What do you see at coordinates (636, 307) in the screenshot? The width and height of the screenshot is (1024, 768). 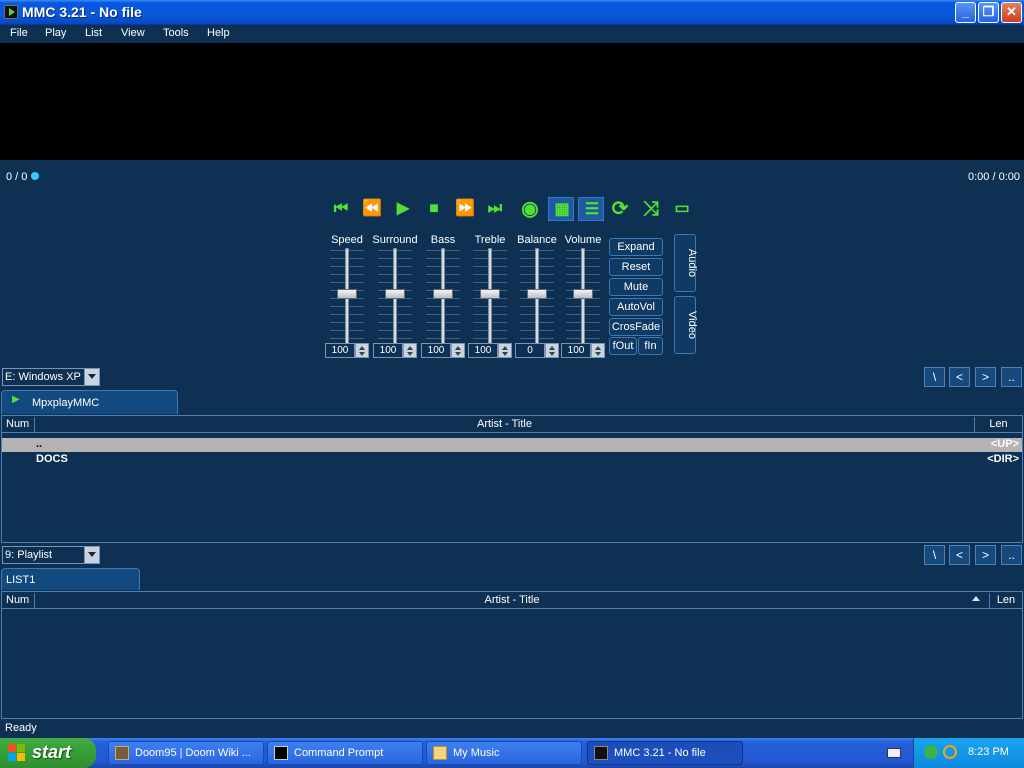 I see `autovol-button: AutoVol` at bounding box center [636, 307].